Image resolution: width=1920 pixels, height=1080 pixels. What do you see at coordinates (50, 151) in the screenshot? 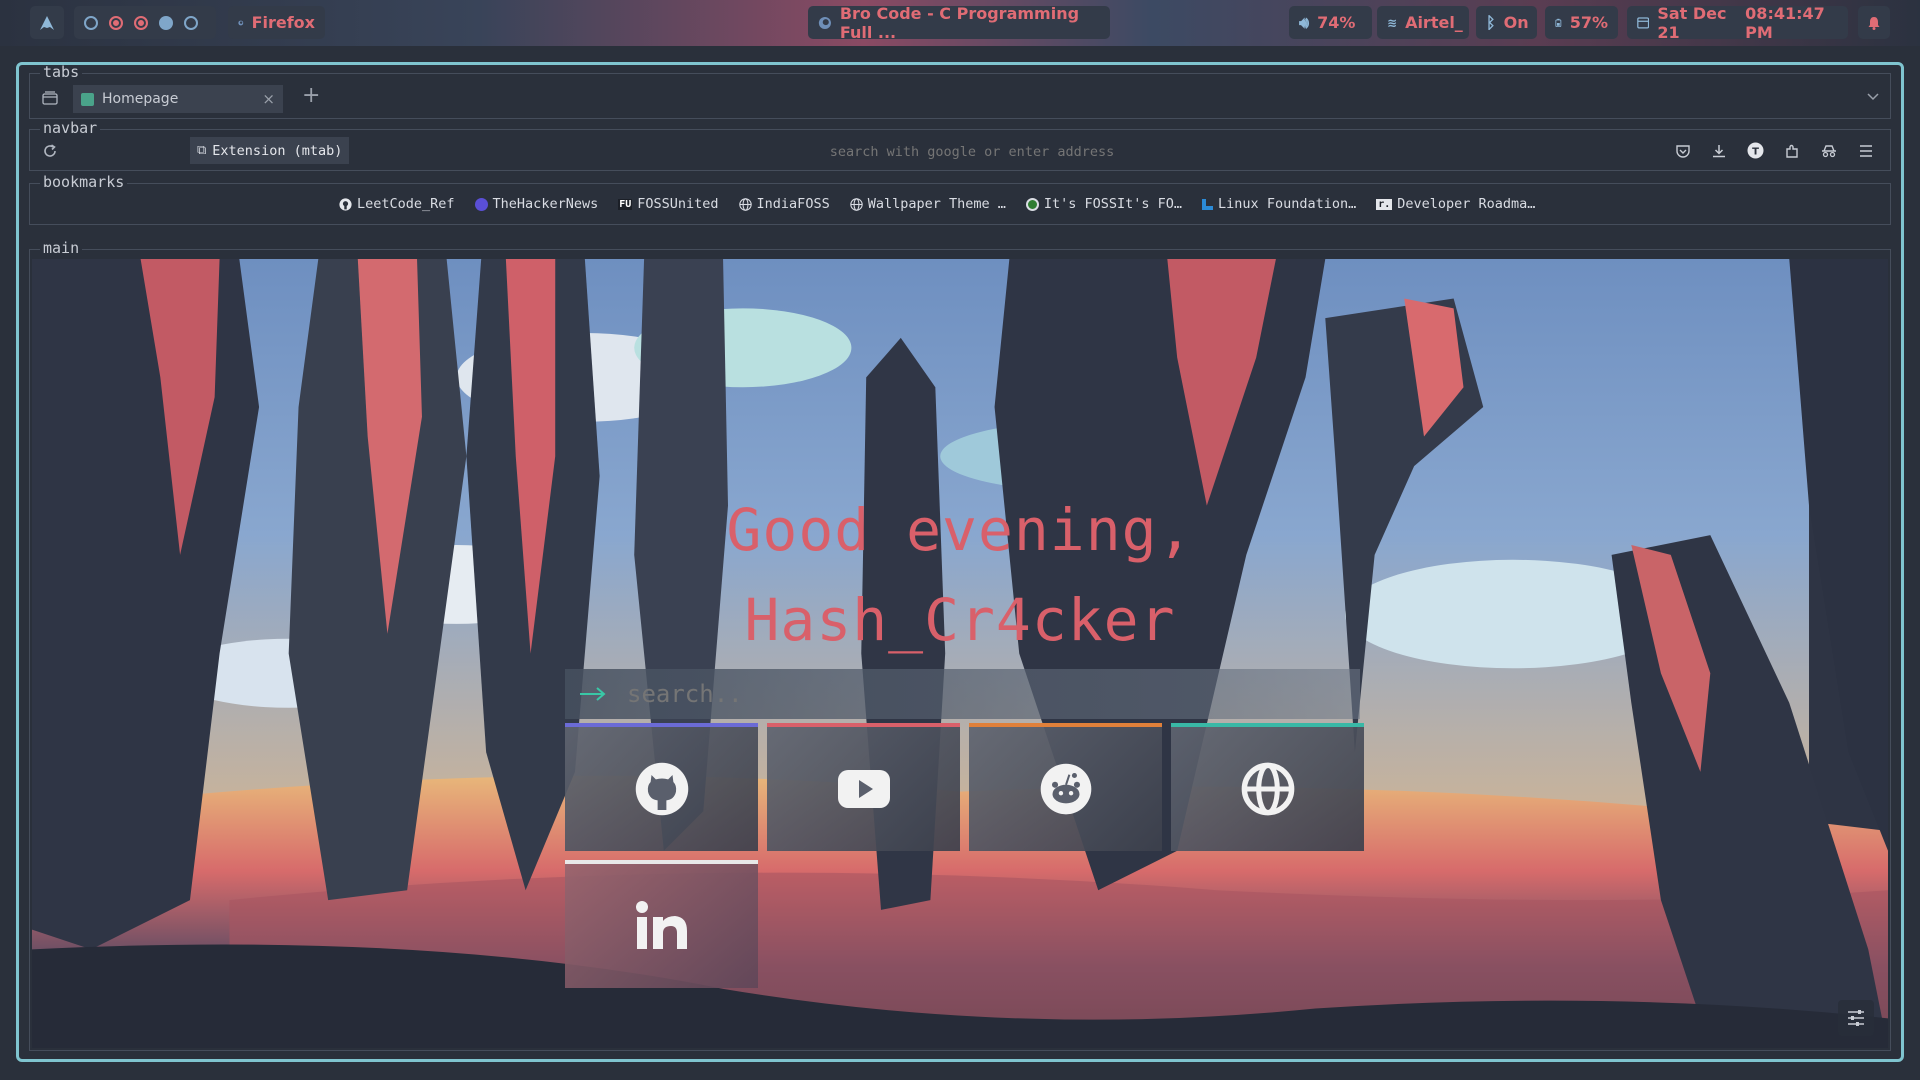
I see `reload-icon` at bounding box center [50, 151].